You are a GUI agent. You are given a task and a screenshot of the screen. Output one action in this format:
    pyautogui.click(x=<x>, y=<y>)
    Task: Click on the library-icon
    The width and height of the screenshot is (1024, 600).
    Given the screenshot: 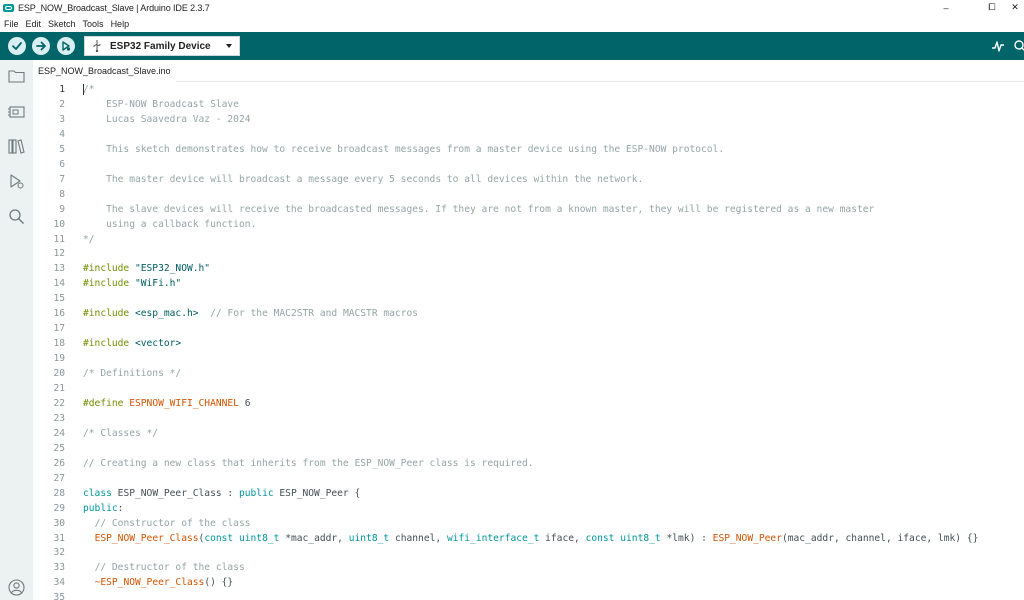 What is the action you would take?
    pyautogui.click(x=16, y=146)
    